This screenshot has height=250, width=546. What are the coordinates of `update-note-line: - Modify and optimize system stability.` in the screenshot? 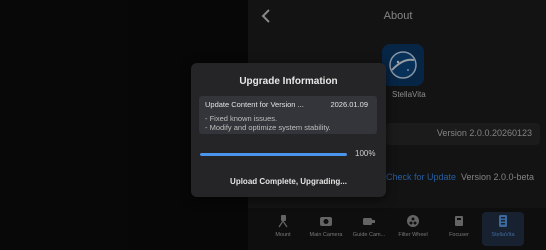 It's located at (268, 127).